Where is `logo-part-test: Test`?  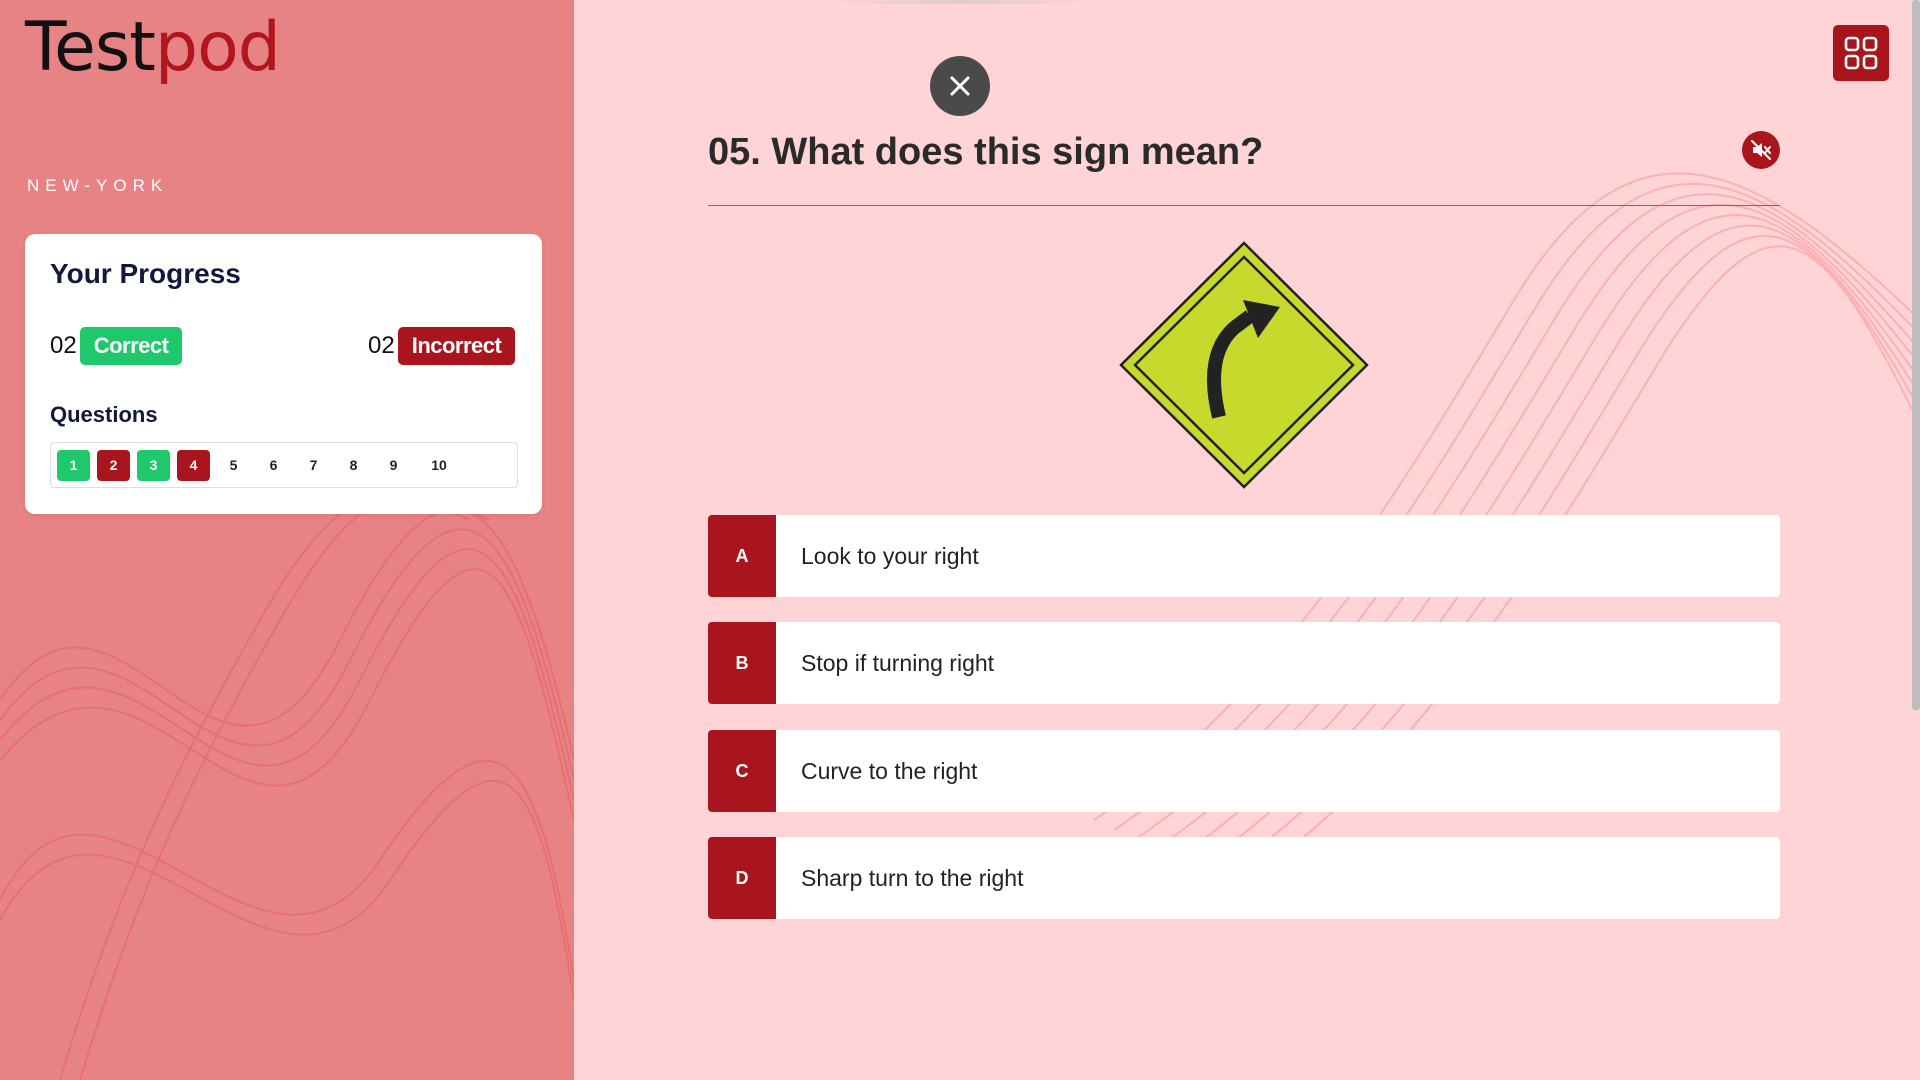
logo-part-test: Test is located at coordinates (90, 47).